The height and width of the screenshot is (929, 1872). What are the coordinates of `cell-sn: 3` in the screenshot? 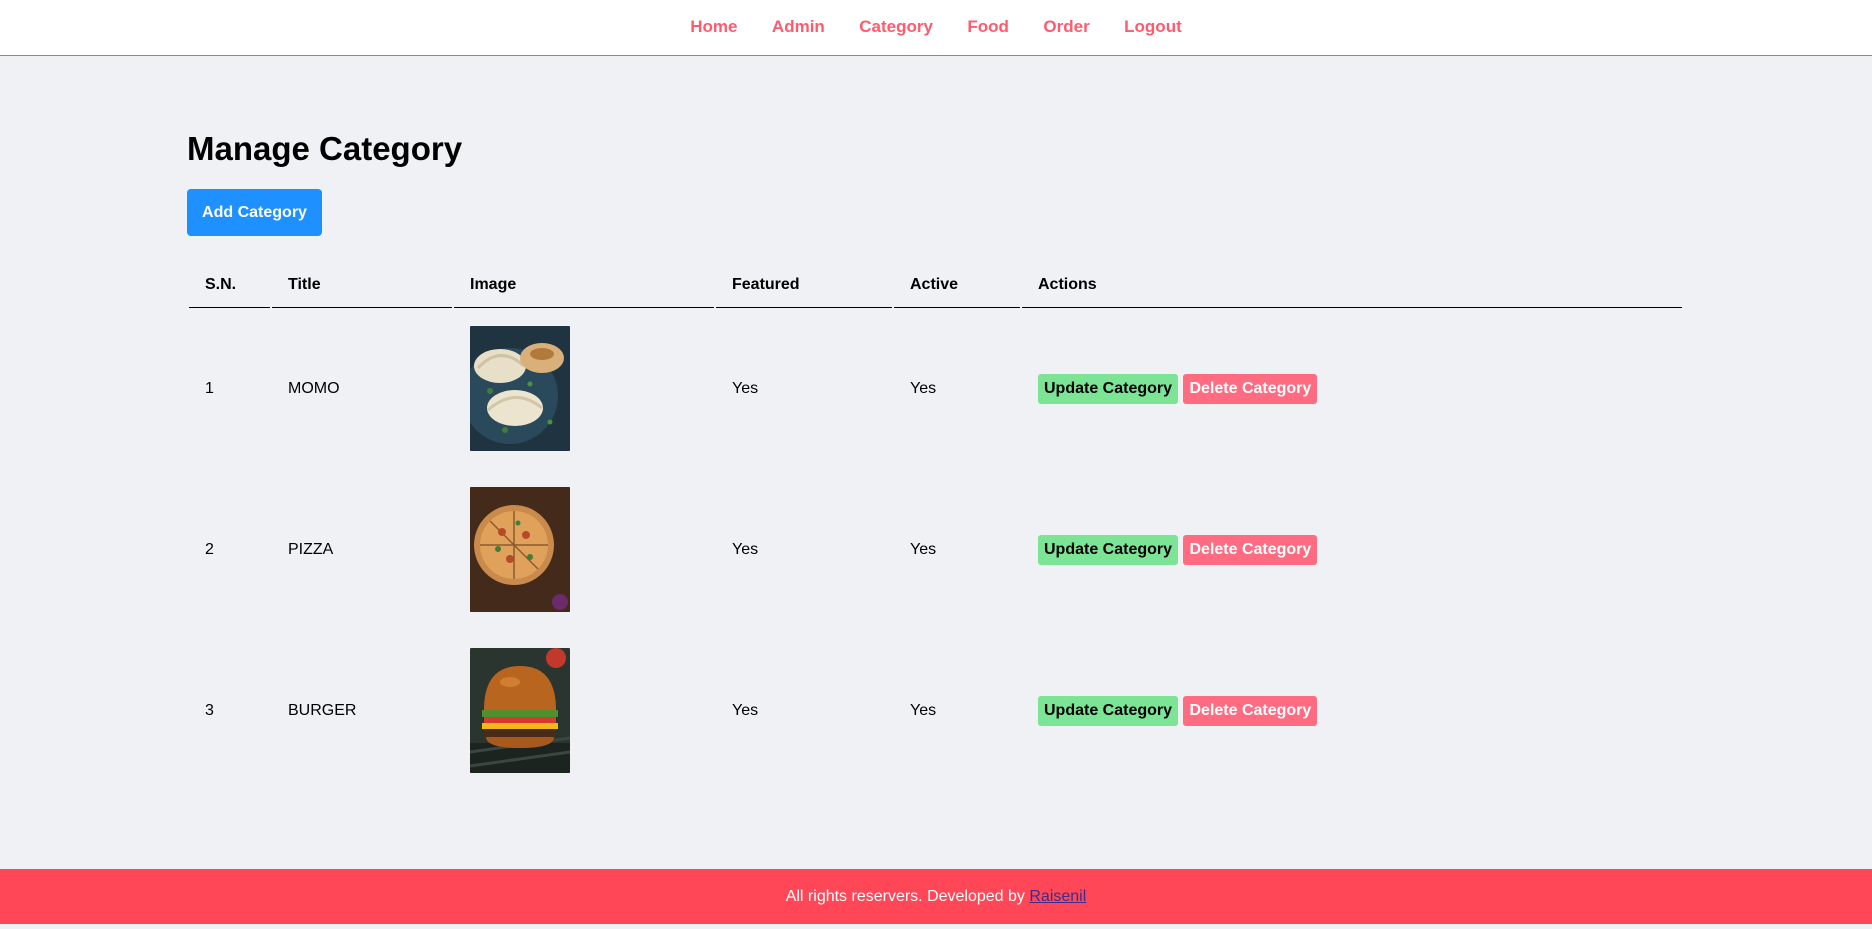 It's located at (209, 710).